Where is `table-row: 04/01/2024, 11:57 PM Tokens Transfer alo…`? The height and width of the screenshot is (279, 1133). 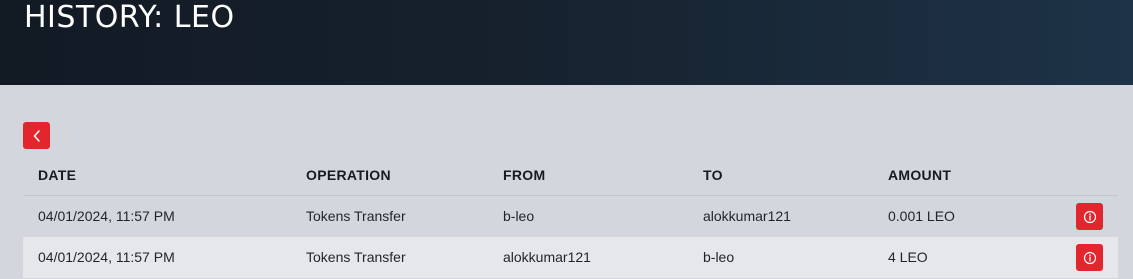 table-row: 04/01/2024, 11:57 PM Tokens Transfer alo… is located at coordinates (570, 257).